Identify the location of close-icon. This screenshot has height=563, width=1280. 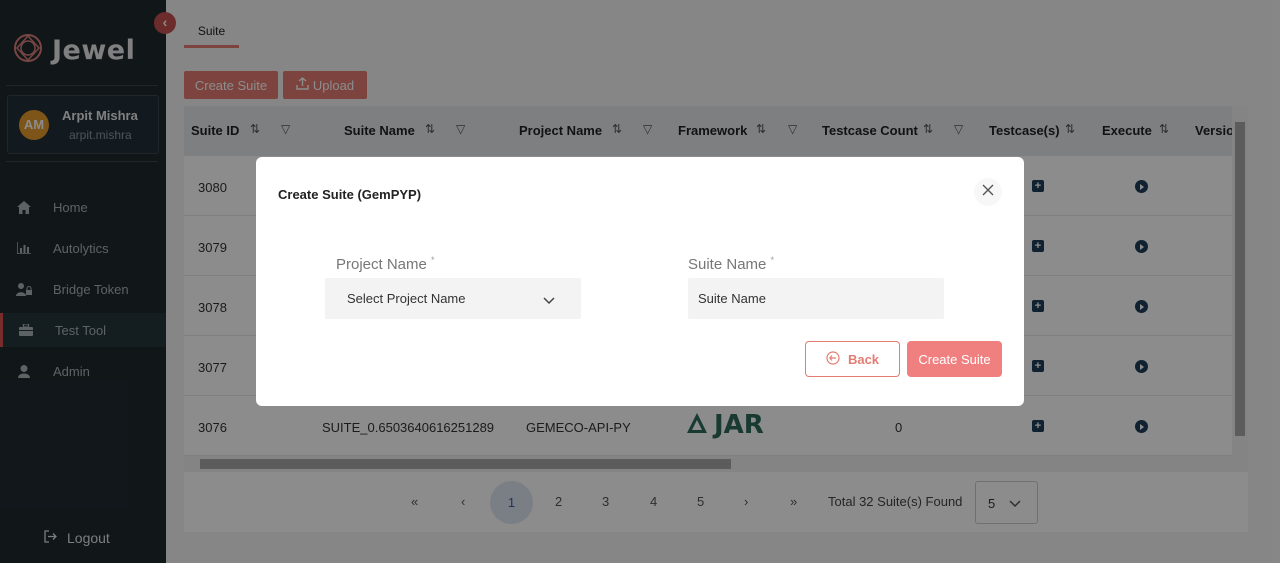
(988, 192).